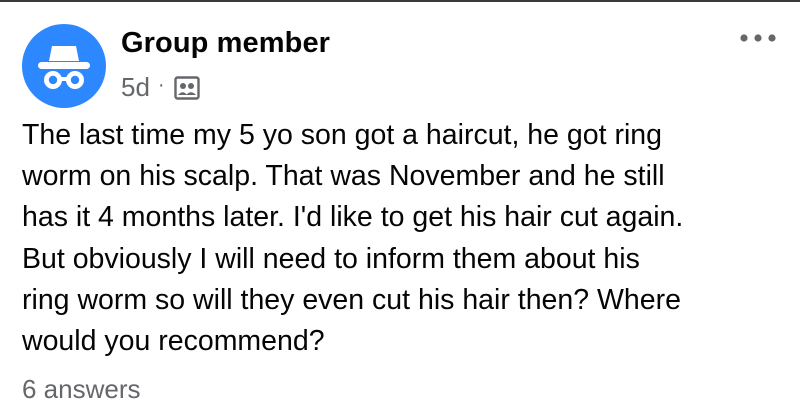 The width and height of the screenshot is (800, 419). What do you see at coordinates (400, 1) in the screenshot?
I see `top-divider` at bounding box center [400, 1].